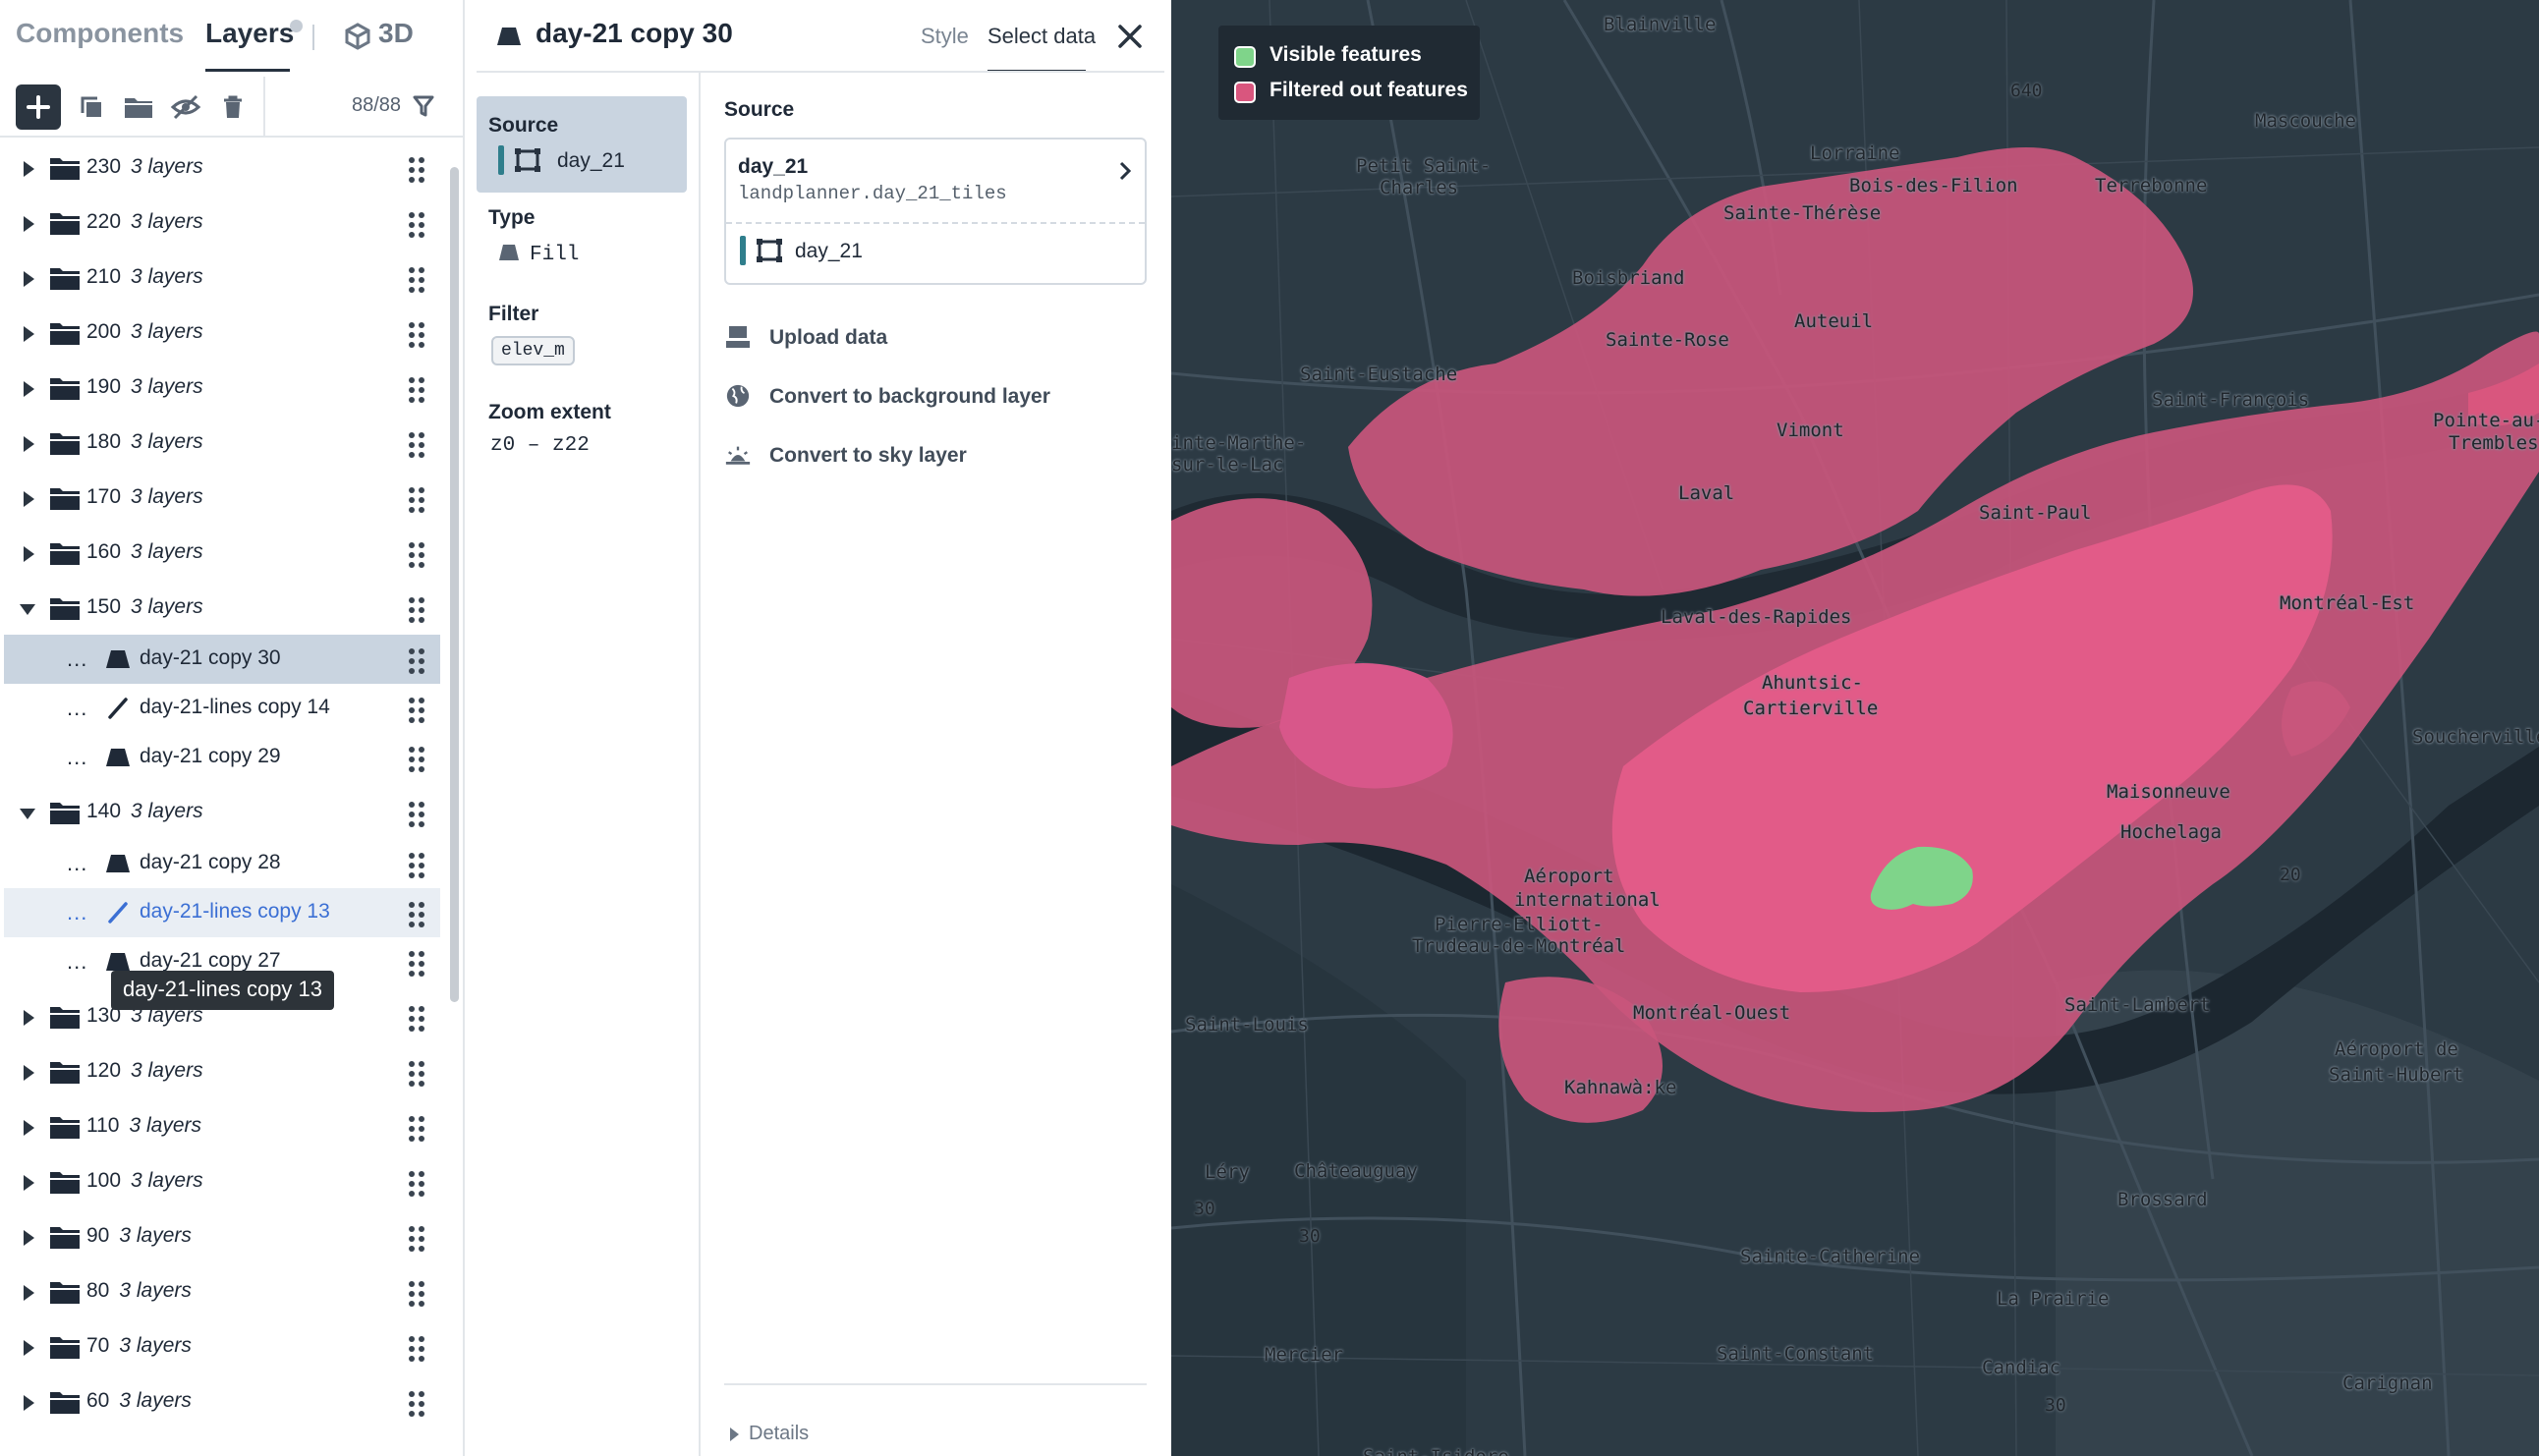 The image size is (2539, 1456). What do you see at coordinates (185, 107) in the screenshot?
I see `hide-button` at bounding box center [185, 107].